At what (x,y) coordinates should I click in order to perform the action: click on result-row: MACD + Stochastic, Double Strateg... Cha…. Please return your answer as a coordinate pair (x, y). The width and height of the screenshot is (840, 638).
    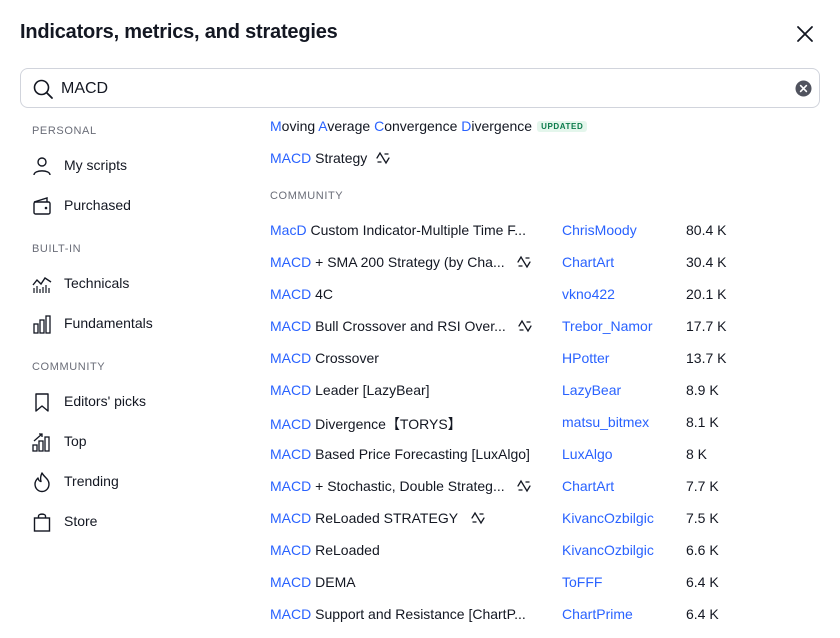
    Looking at the image, I should click on (550, 487).